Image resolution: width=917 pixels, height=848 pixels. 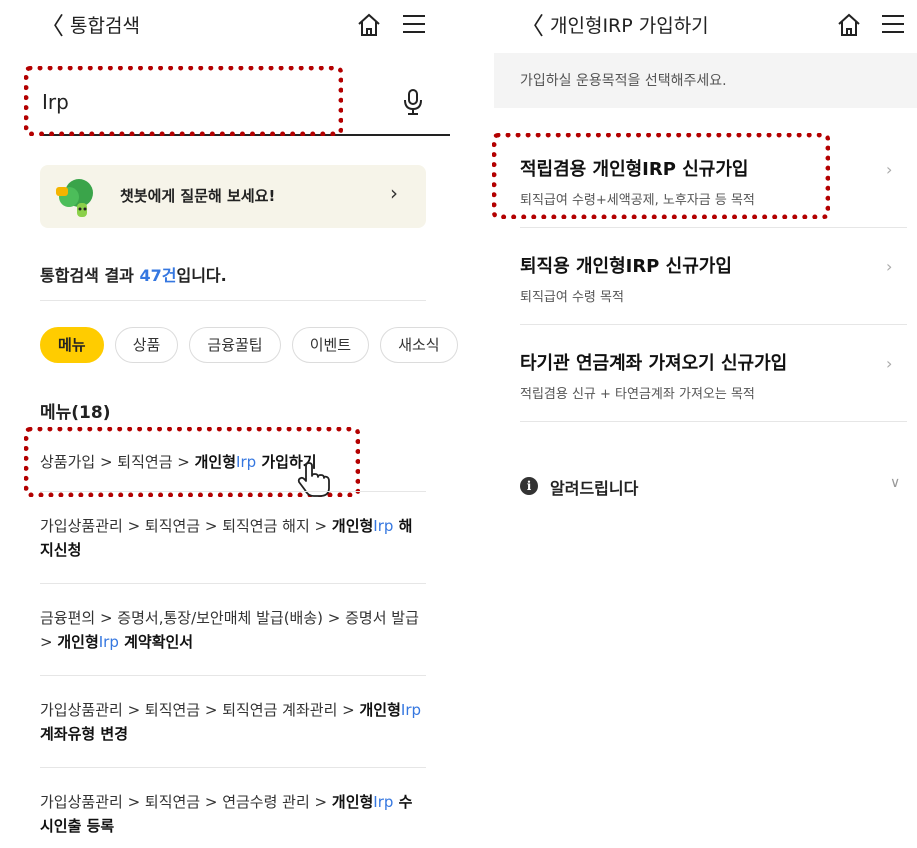 What do you see at coordinates (75, 413) in the screenshot?
I see `menu-count: 메뉴(18)` at bounding box center [75, 413].